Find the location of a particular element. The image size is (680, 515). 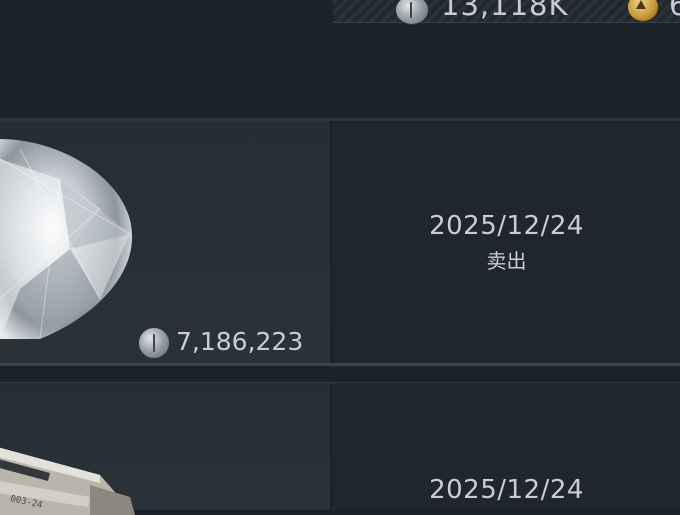

currency-bar: 13,118K 6 is located at coordinates (506, 12).